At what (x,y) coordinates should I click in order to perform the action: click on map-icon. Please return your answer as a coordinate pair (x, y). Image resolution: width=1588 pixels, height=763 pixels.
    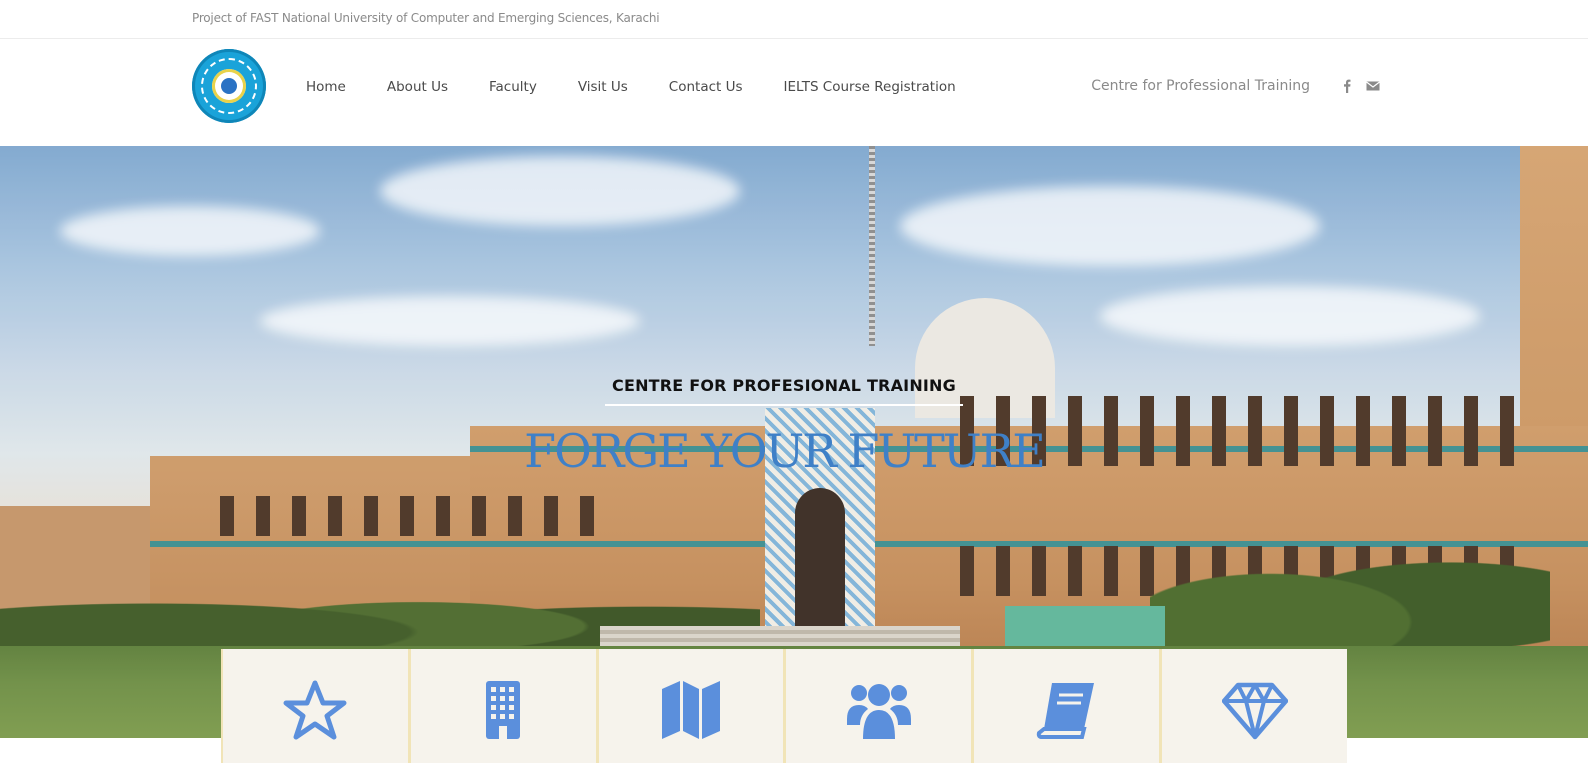
    Looking at the image, I should click on (691, 710).